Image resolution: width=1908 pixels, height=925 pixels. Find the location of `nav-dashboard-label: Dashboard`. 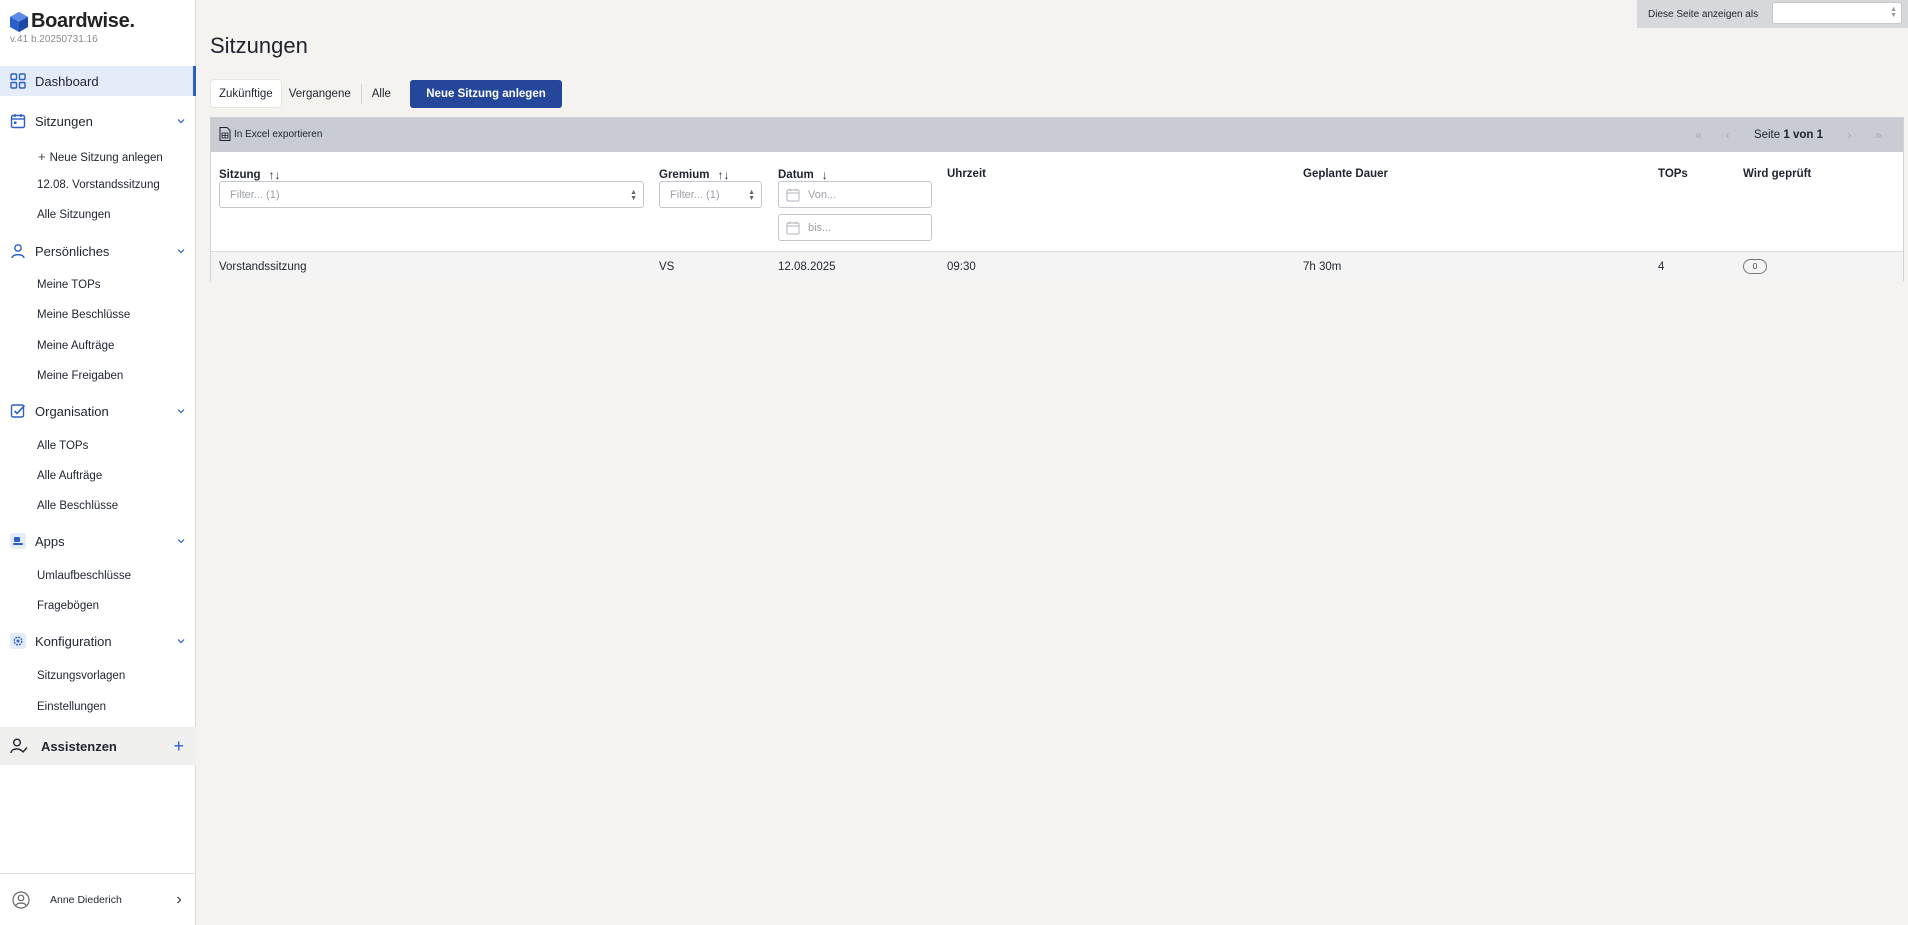

nav-dashboard-label: Dashboard is located at coordinates (67, 81).